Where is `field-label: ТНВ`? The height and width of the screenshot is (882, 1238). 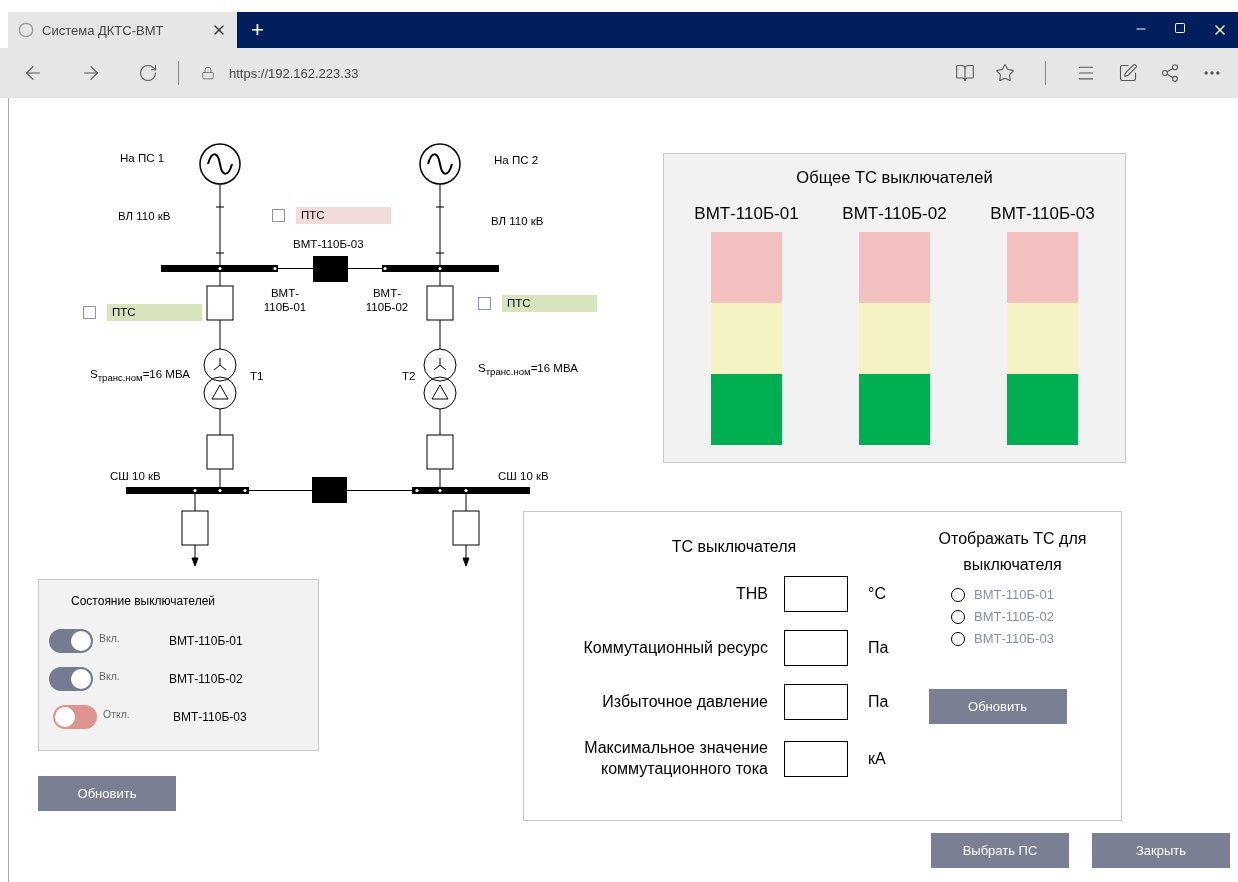 field-label: ТНВ is located at coordinates (751, 593).